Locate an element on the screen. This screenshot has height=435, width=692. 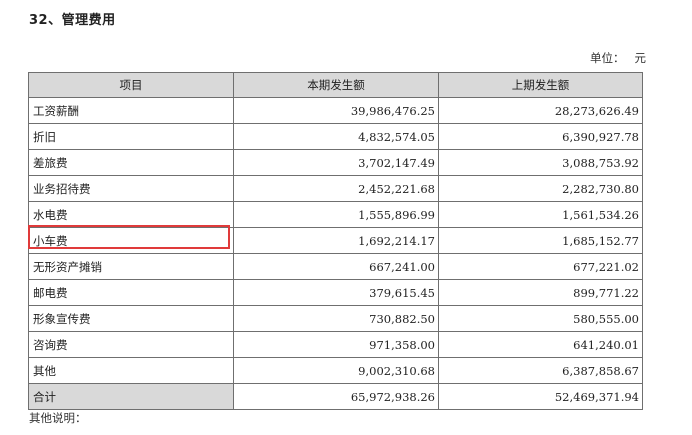
row-current: 730,882.50 is located at coordinates (336, 318).